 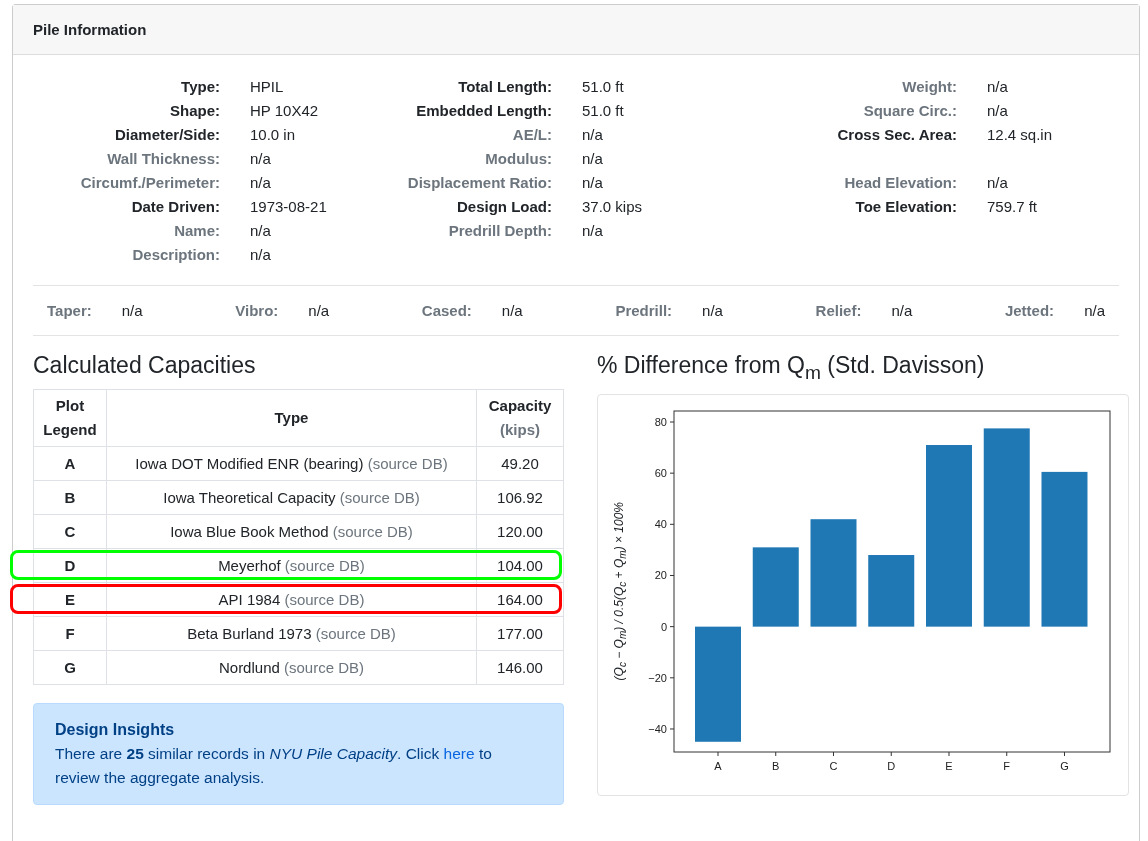 I want to click on y-tick-label: 40, so click(x=660, y=523).